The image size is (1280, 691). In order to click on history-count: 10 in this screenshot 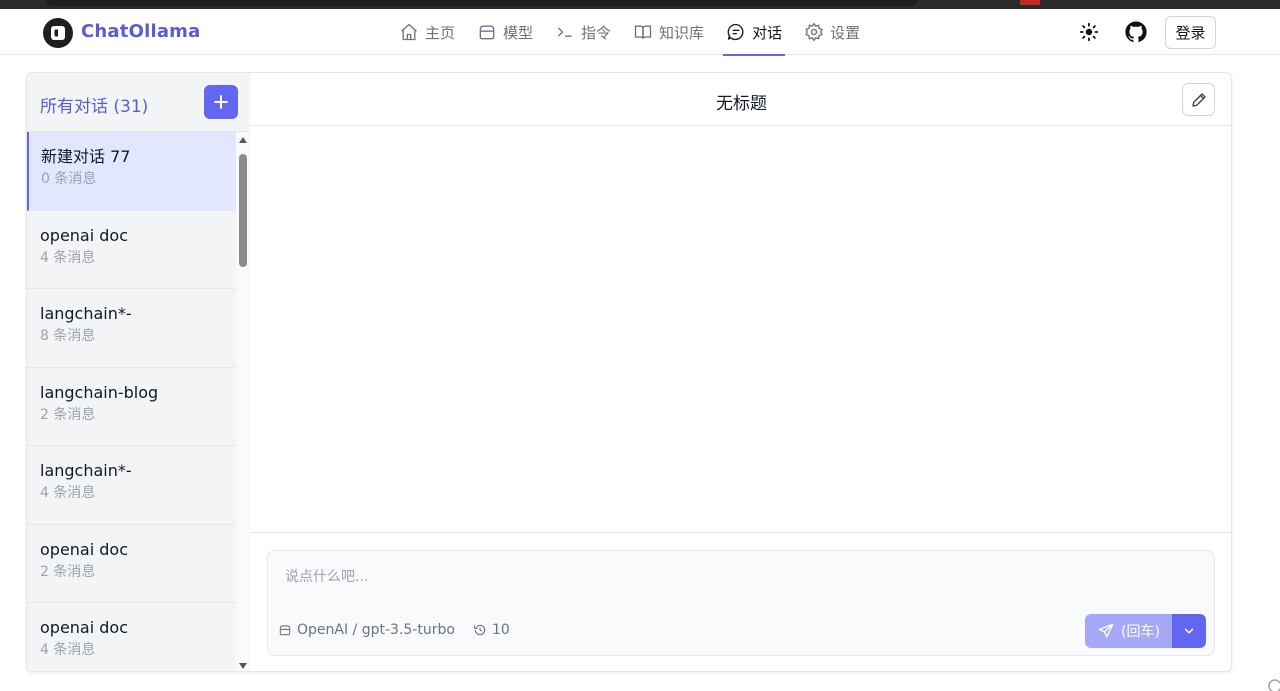, I will do `click(501, 630)`.